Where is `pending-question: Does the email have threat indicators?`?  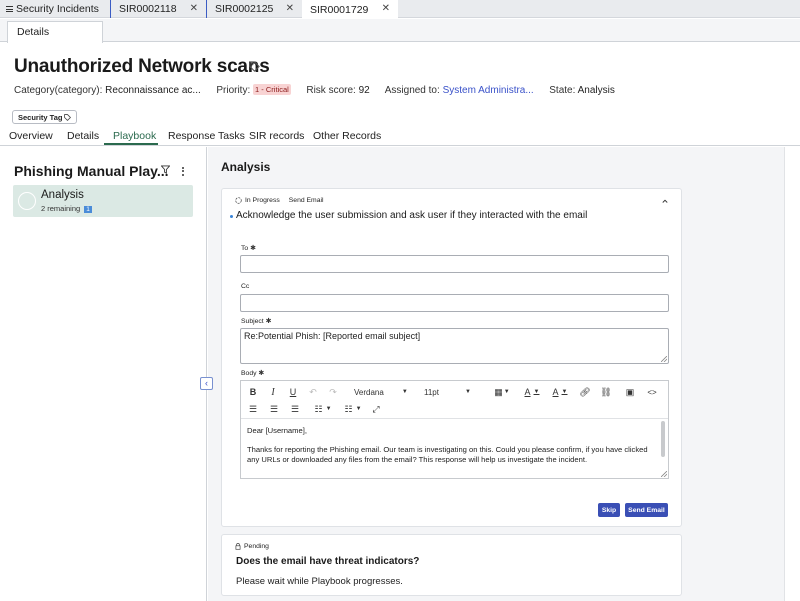 pending-question: Does the email have threat indicators? is located at coordinates (328, 561).